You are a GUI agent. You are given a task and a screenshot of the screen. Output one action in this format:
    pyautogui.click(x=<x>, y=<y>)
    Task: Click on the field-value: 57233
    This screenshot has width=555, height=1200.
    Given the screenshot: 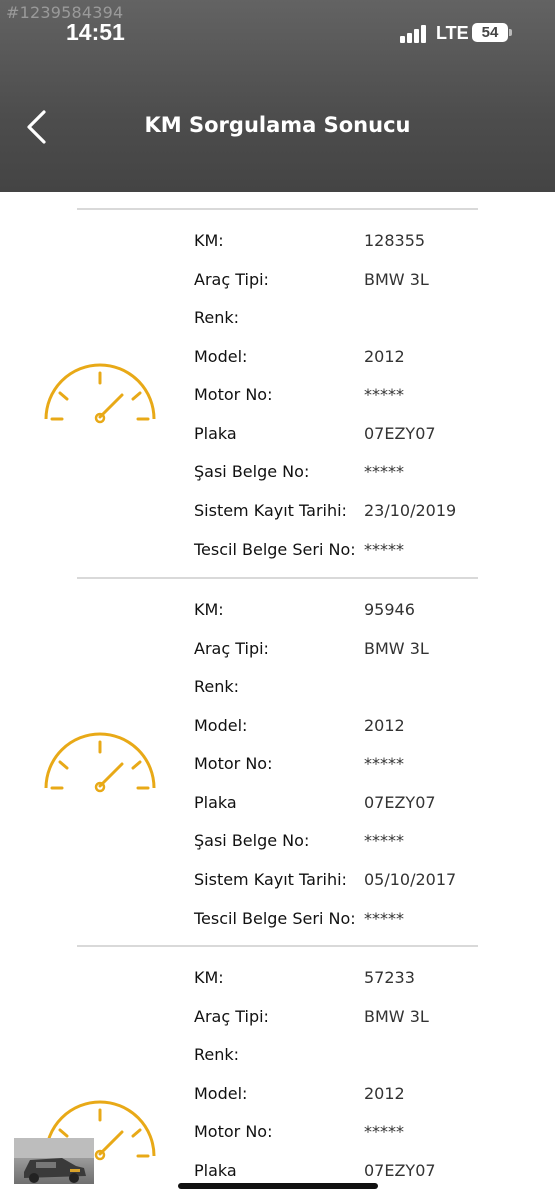 What is the action you would take?
    pyautogui.click(x=389, y=977)
    